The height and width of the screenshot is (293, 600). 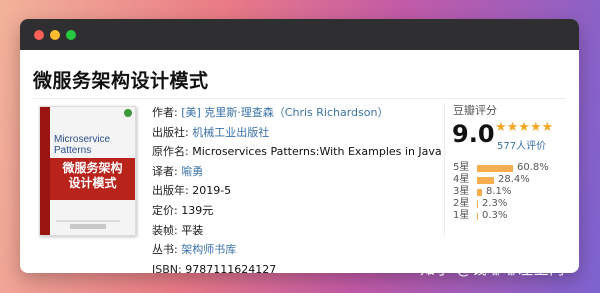 I want to click on distribution-star-label: 1星, so click(x=461, y=215).